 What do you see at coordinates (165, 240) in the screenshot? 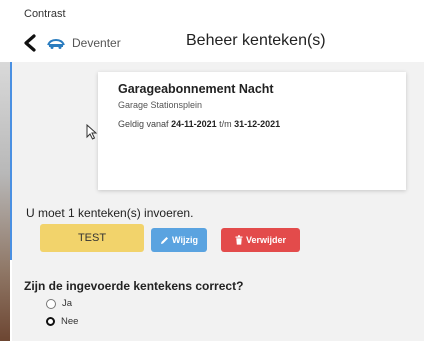
I see `pencil-icon` at bounding box center [165, 240].